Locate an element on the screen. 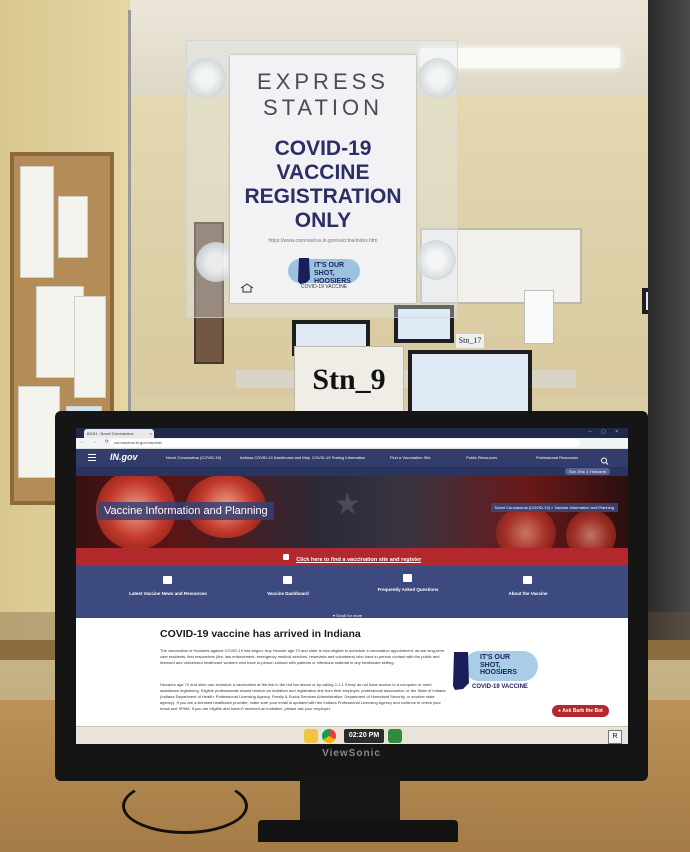  quick-link-label: About the Vaccine is located at coordinates (528, 593).